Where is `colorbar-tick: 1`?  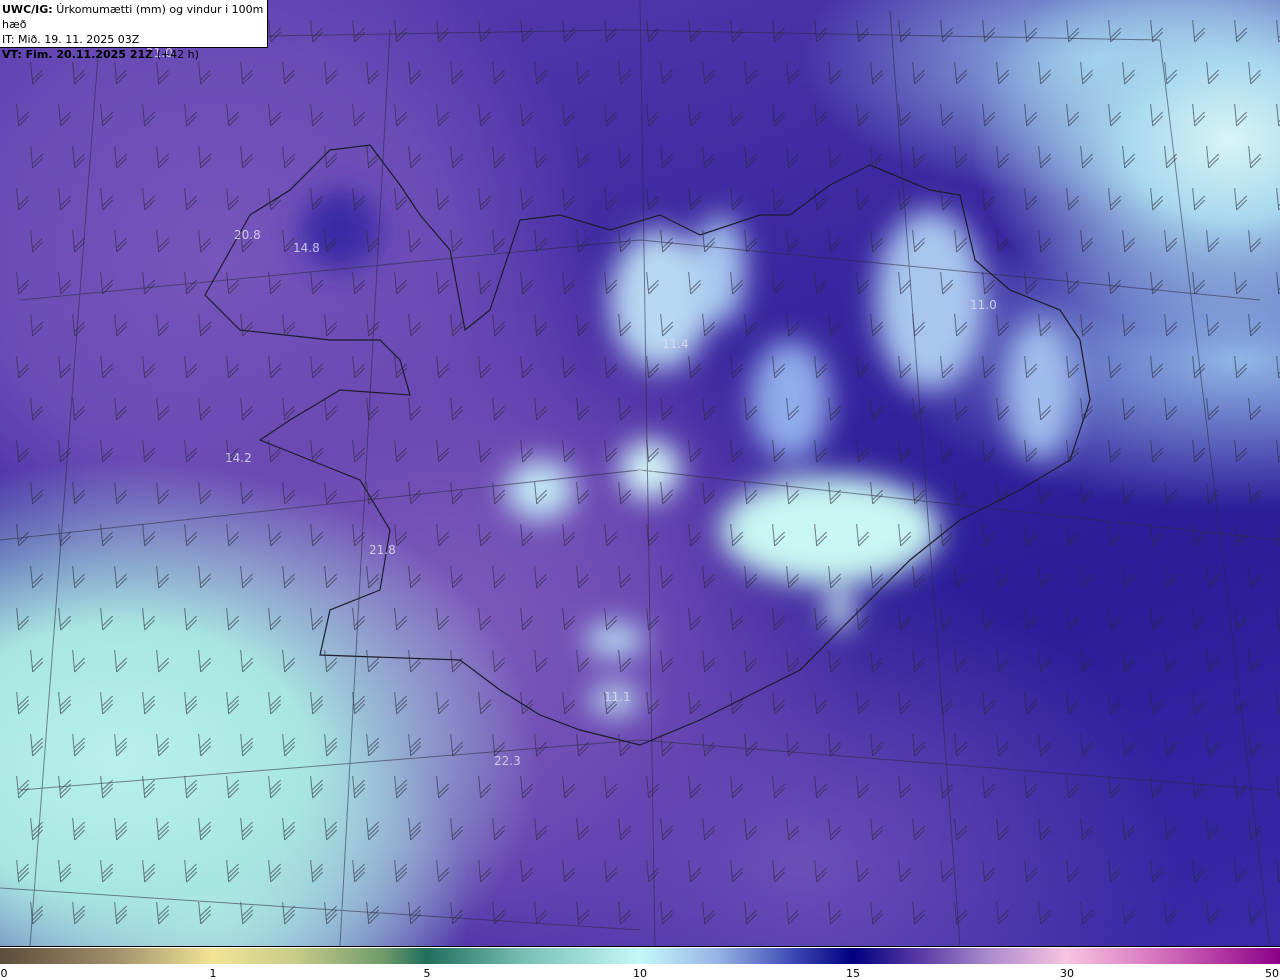
colorbar-tick: 1 is located at coordinates (213, 973).